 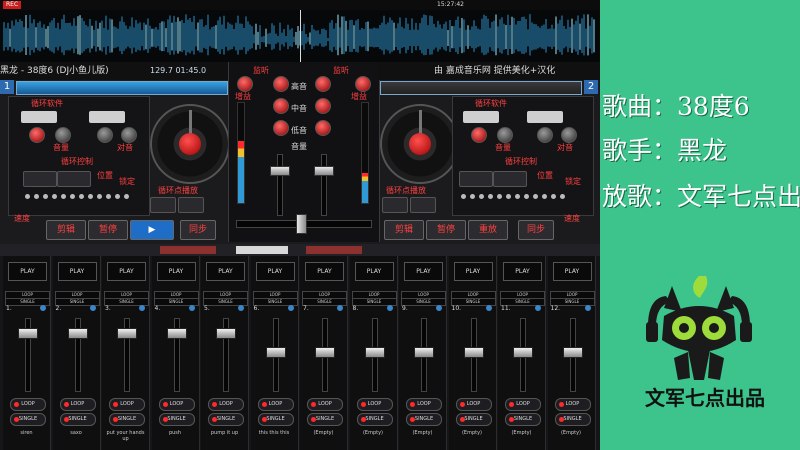 What do you see at coordinates (481, 88) in the screenshot?
I see `deck-right-track-position` at bounding box center [481, 88].